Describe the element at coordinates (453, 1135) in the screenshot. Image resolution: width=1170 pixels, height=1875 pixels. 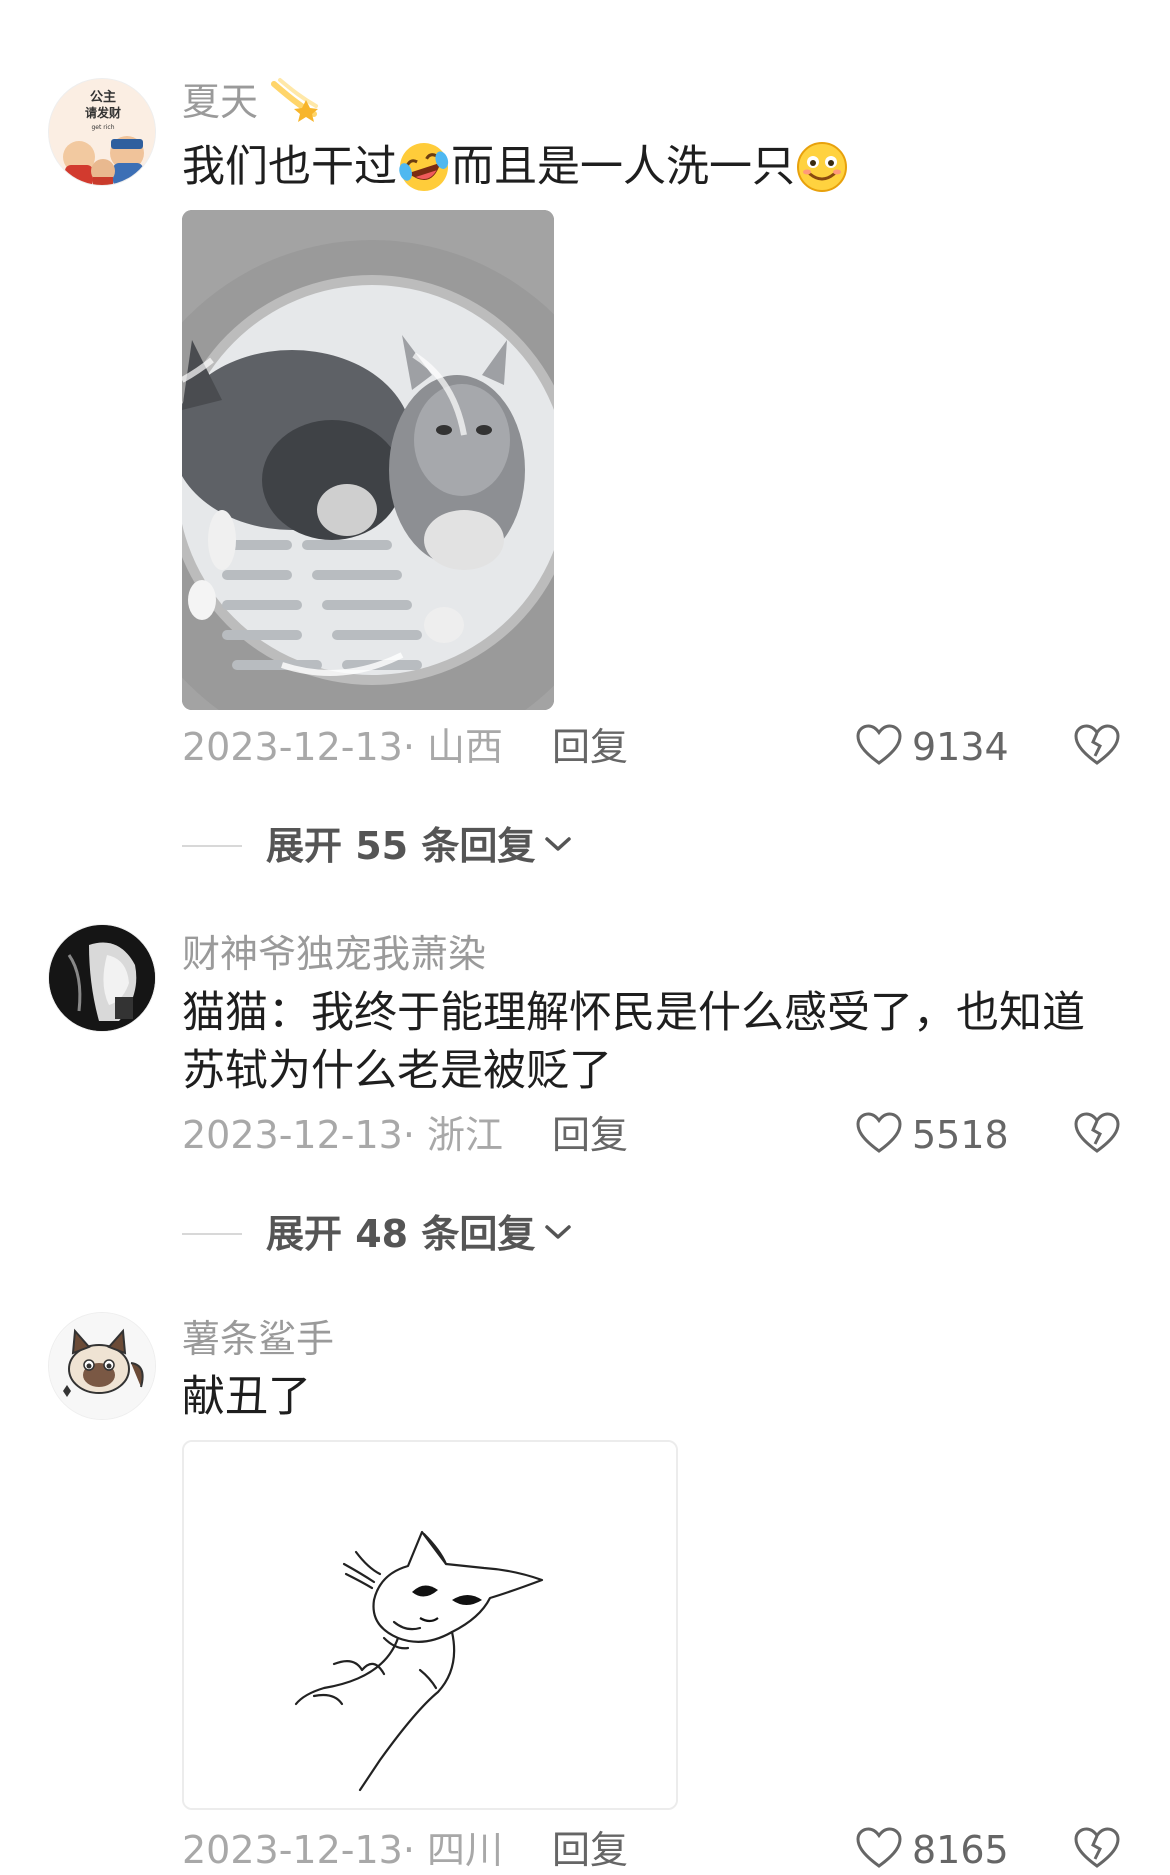
I see `location-text: · 浙江` at that location.